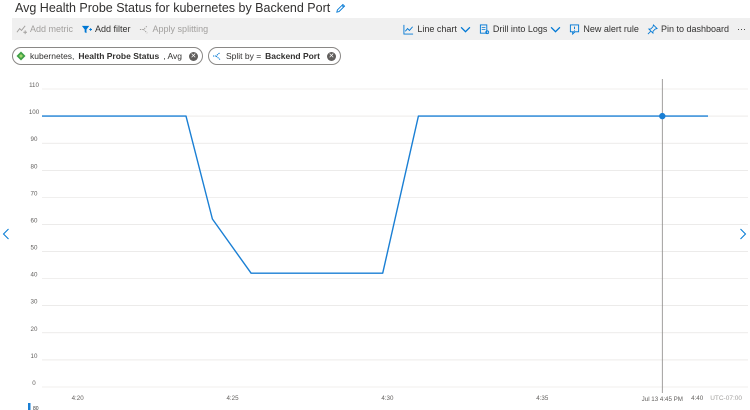 The image size is (750, 410). I want to click on legend-label: 80, so click(36, 408).